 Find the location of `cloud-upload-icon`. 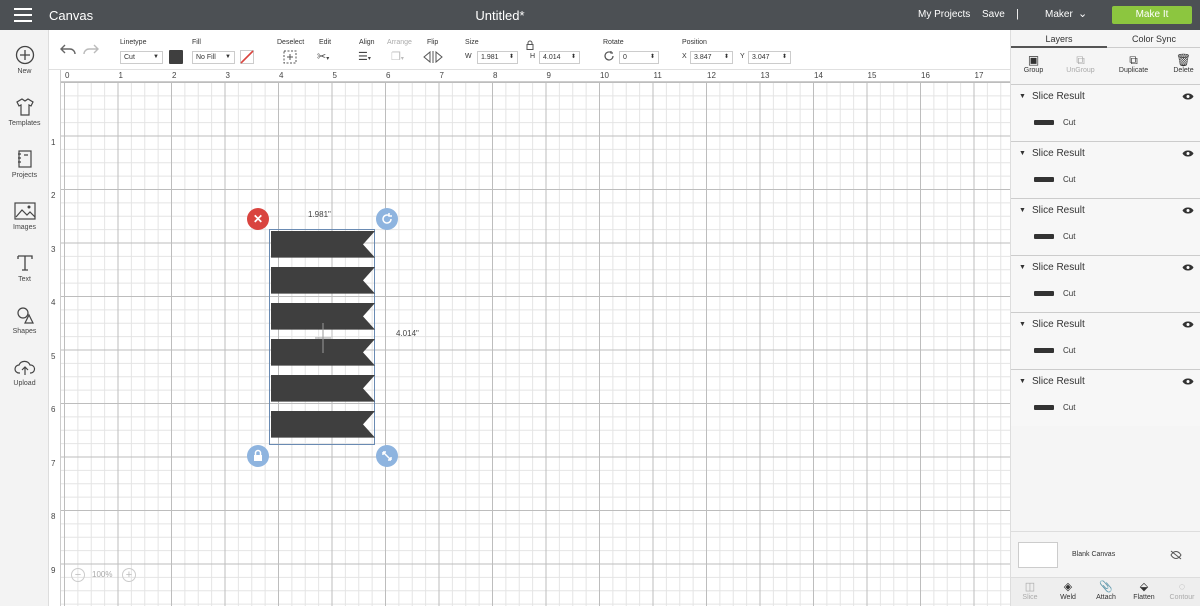

cloud-upload-icon is located at coordinates (24, 367).